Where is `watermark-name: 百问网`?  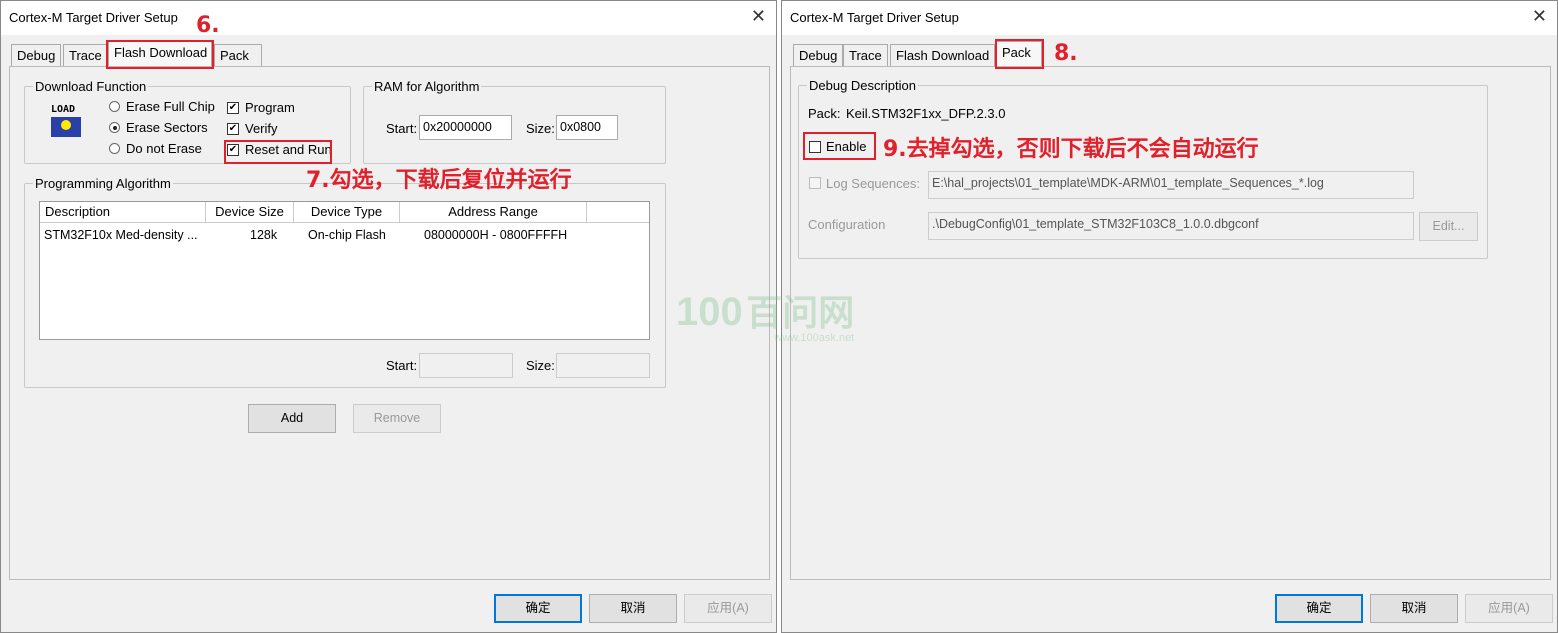
watermark-name: 百问网 is located at coordinates (800, 312).